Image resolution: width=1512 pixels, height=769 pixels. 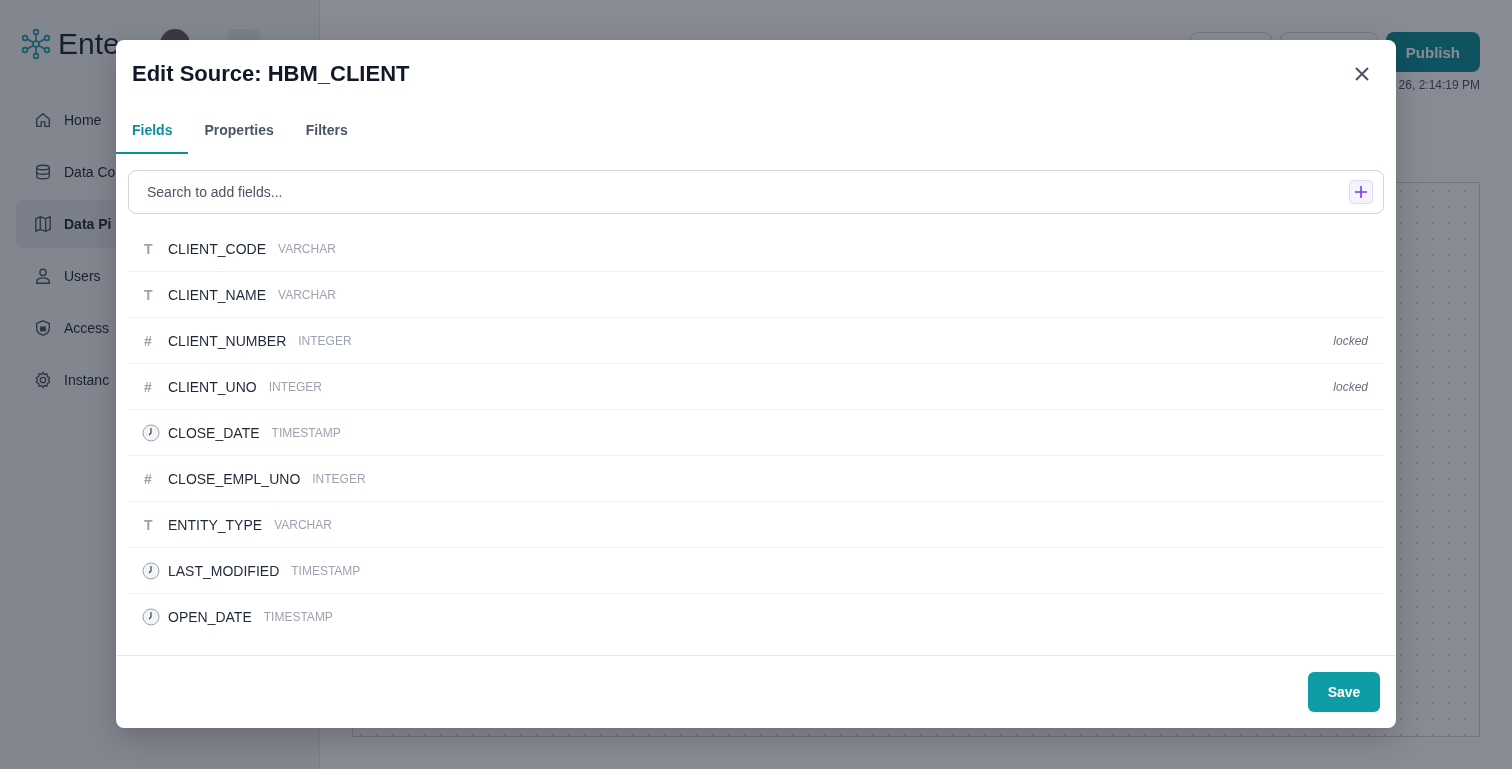 What do you see at coordinates (1439, 85) in the screenshot?
I see `timestamp: 26, 2:14:19 PM` at bounding box center [1439, 85].